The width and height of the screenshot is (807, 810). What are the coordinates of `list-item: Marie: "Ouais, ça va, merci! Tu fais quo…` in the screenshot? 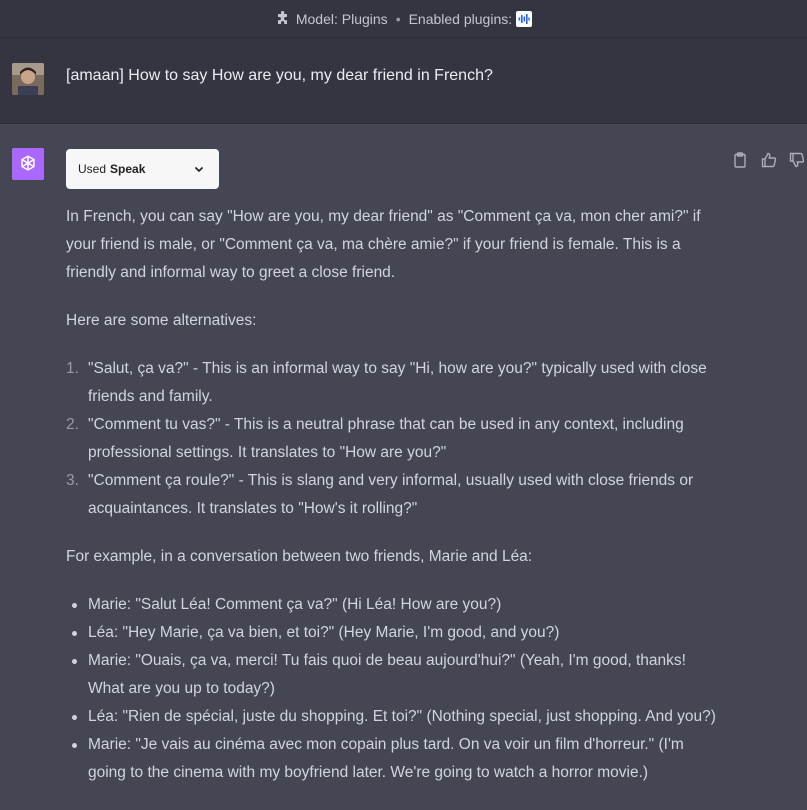 It's located at (396, 675).